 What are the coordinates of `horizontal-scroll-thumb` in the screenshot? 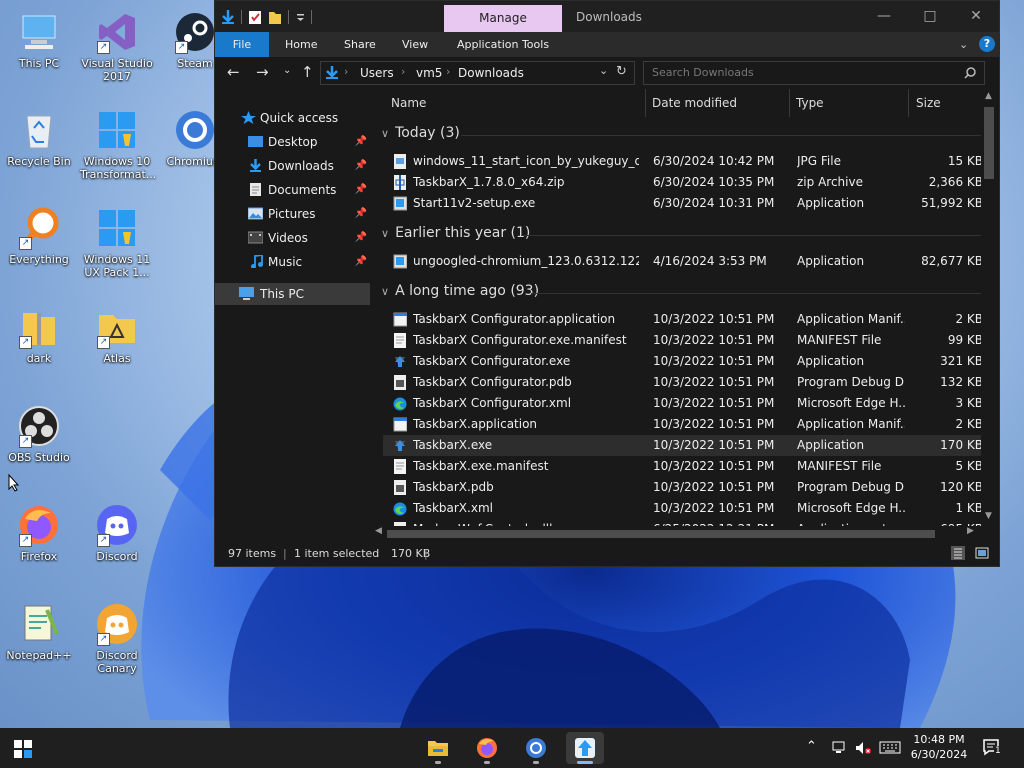 It's located at (661, 534).